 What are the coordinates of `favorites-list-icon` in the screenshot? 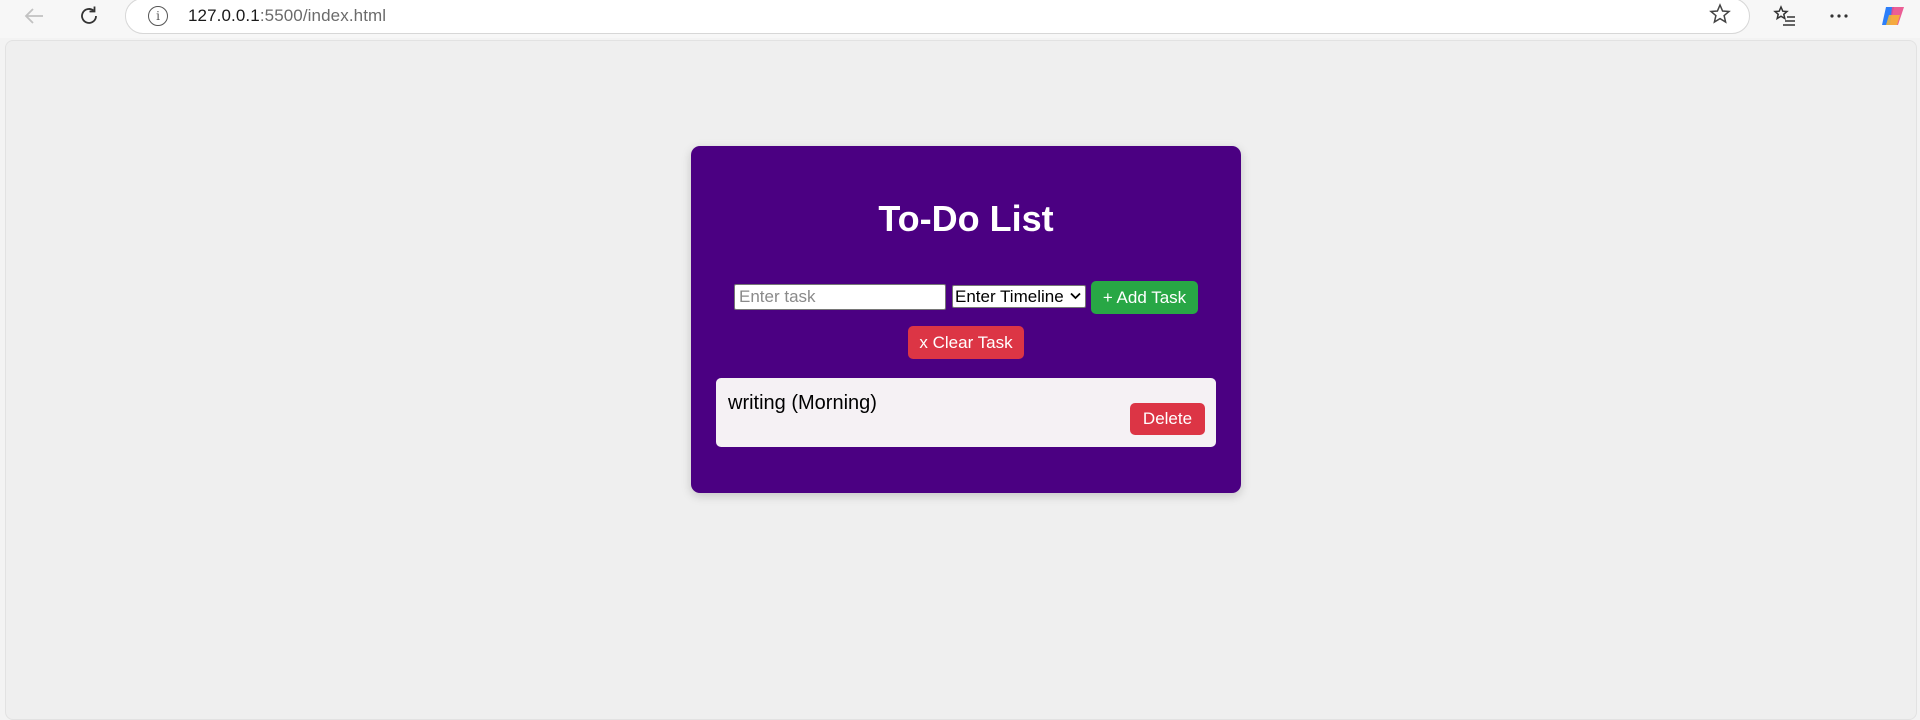 It's located at (1785, 16).